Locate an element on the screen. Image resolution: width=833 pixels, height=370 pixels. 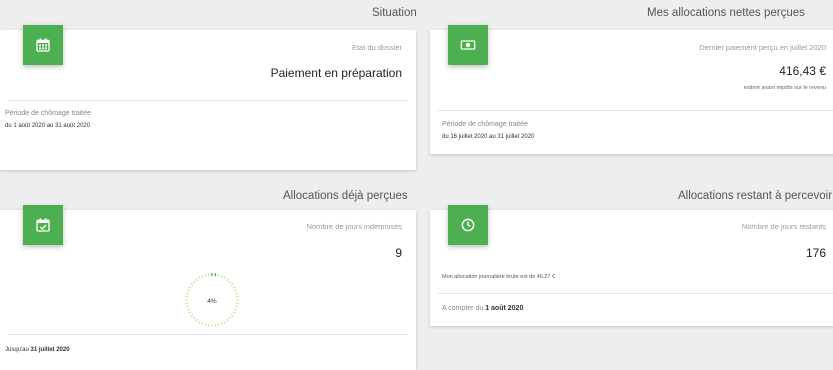
days-paid-label: Nombre de jours indemnisés is located at coordinates (354, 226).